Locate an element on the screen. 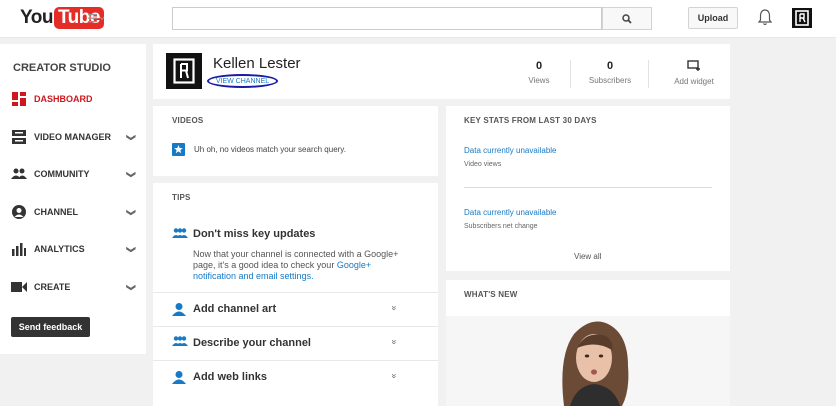  sidebar-item-create: CREATE ❯ is located at coordinates (75, 287).